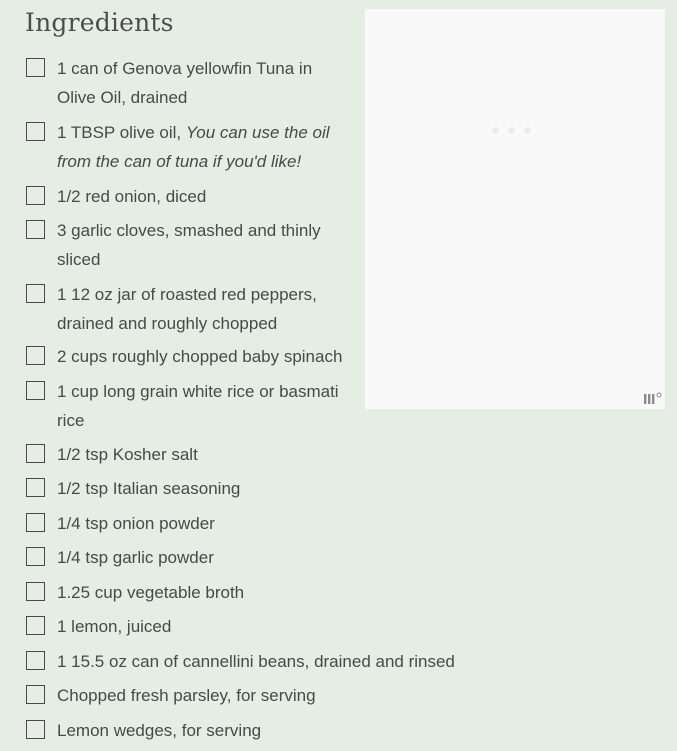 Image resolution: width=677 pixels, height=751 pixels. What do you see at coordinates (257, 132) in the screenshot?
I see `ingredient-note: You can use the oil` at bounding box center [257, 132].